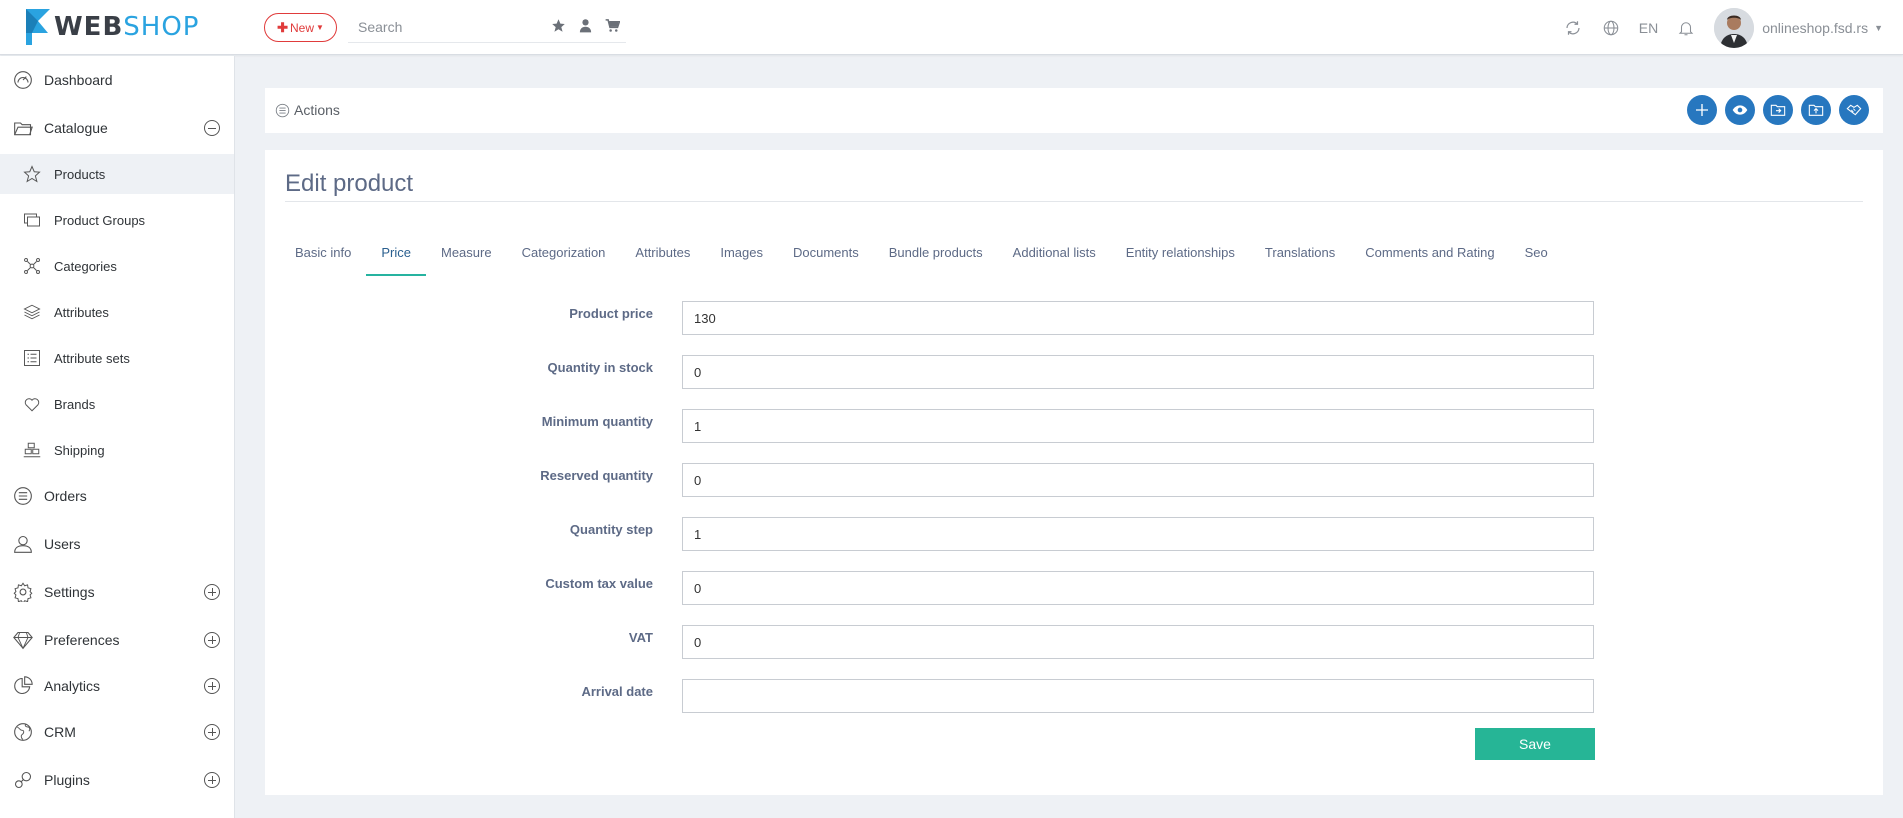  I want to click on sidebar-item-dashboard: Dashboard, so click(117, 80).